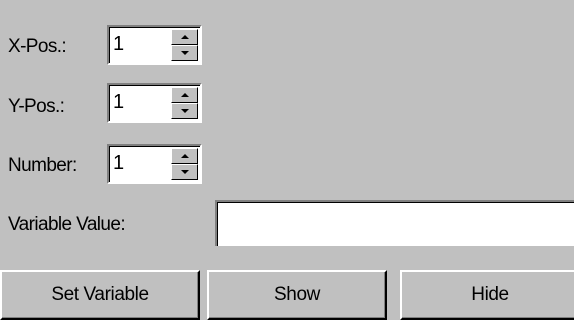  I want to click on number-spinner: 1, so click(154, 164).